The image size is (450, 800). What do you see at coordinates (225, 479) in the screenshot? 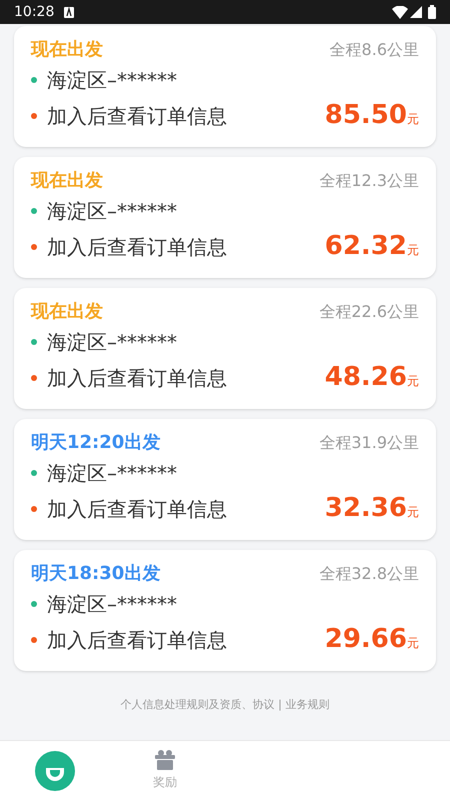
I see `order-card: 明天12:20出发 全程31.9公里 海淀区–****** 加入后查看订单信息 32.36元` at bounding box center [225, 479].